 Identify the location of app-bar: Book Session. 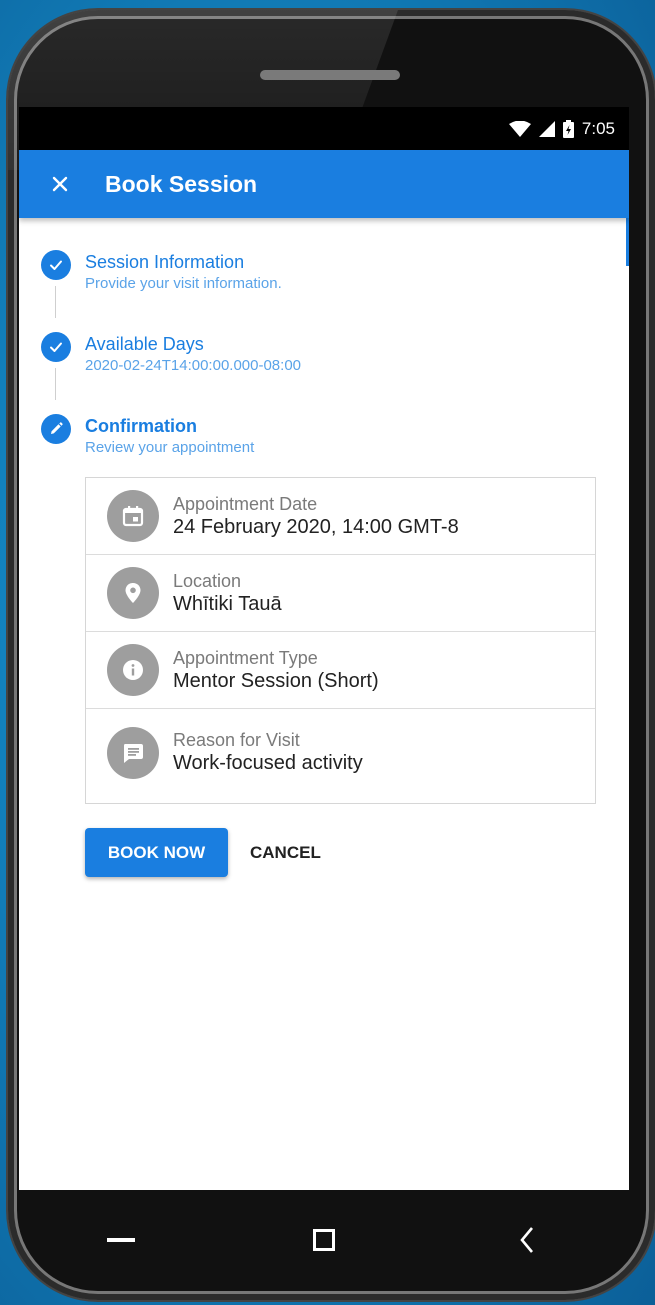
(324, 184).